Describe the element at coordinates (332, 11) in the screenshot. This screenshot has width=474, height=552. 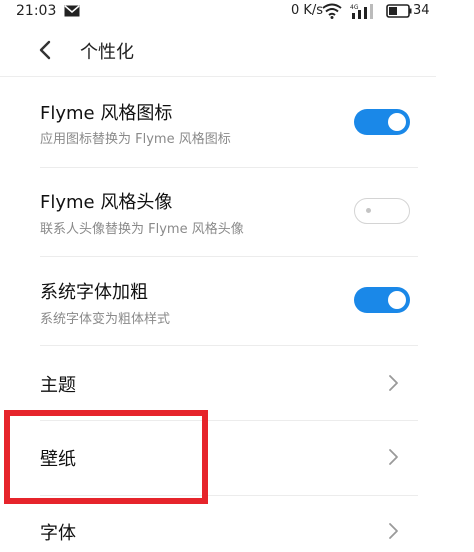
I see `wifi-icon` at that location.